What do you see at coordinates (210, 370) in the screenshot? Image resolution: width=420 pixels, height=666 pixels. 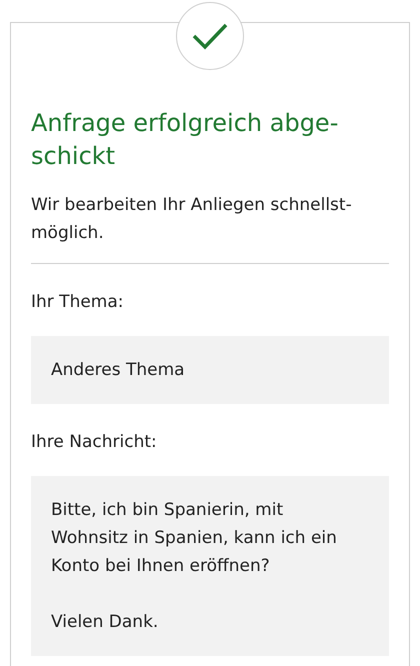 I see `field-value: Anderes Thema` at bounding box center [210, 370].